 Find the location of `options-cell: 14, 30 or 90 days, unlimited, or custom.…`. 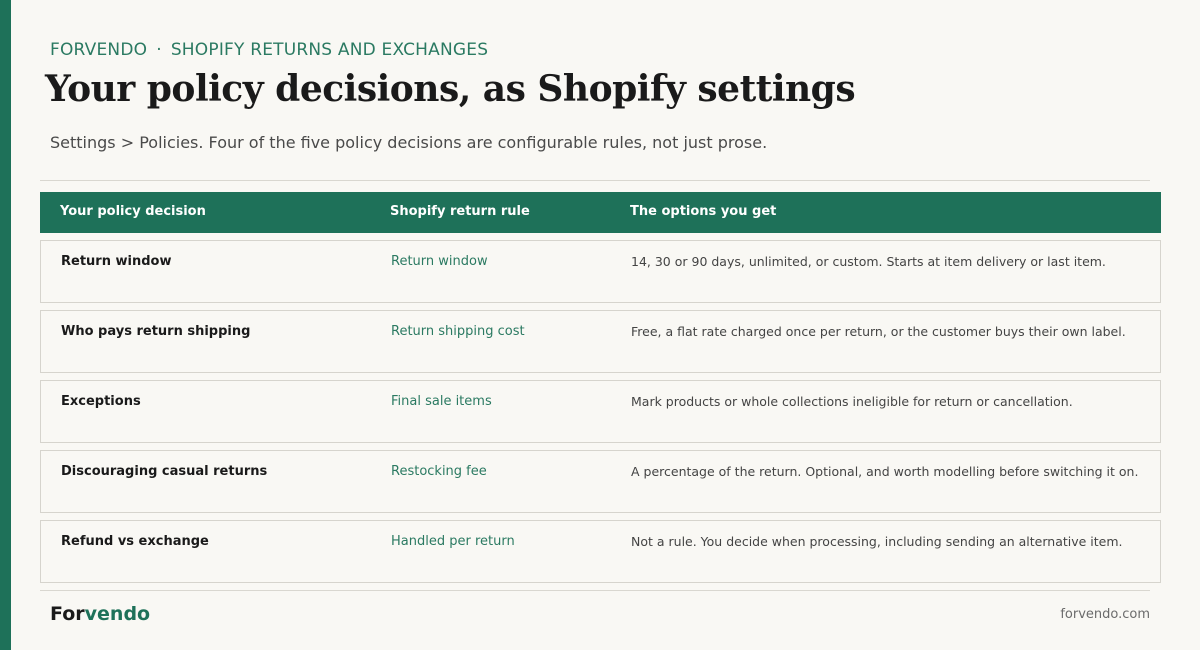

options-cell: 14, 30 or 90 days, unlimited, or custom.… is located at coordinates (868, 261).